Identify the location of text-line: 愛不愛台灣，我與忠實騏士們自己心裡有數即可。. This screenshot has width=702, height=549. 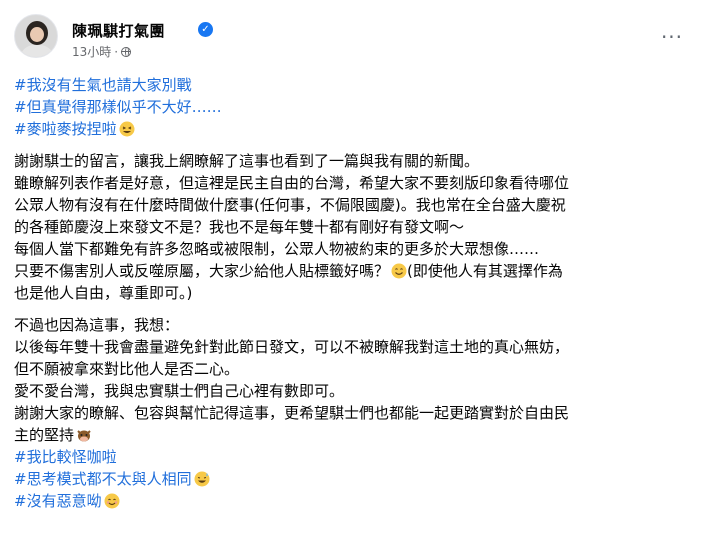
(179, 391).